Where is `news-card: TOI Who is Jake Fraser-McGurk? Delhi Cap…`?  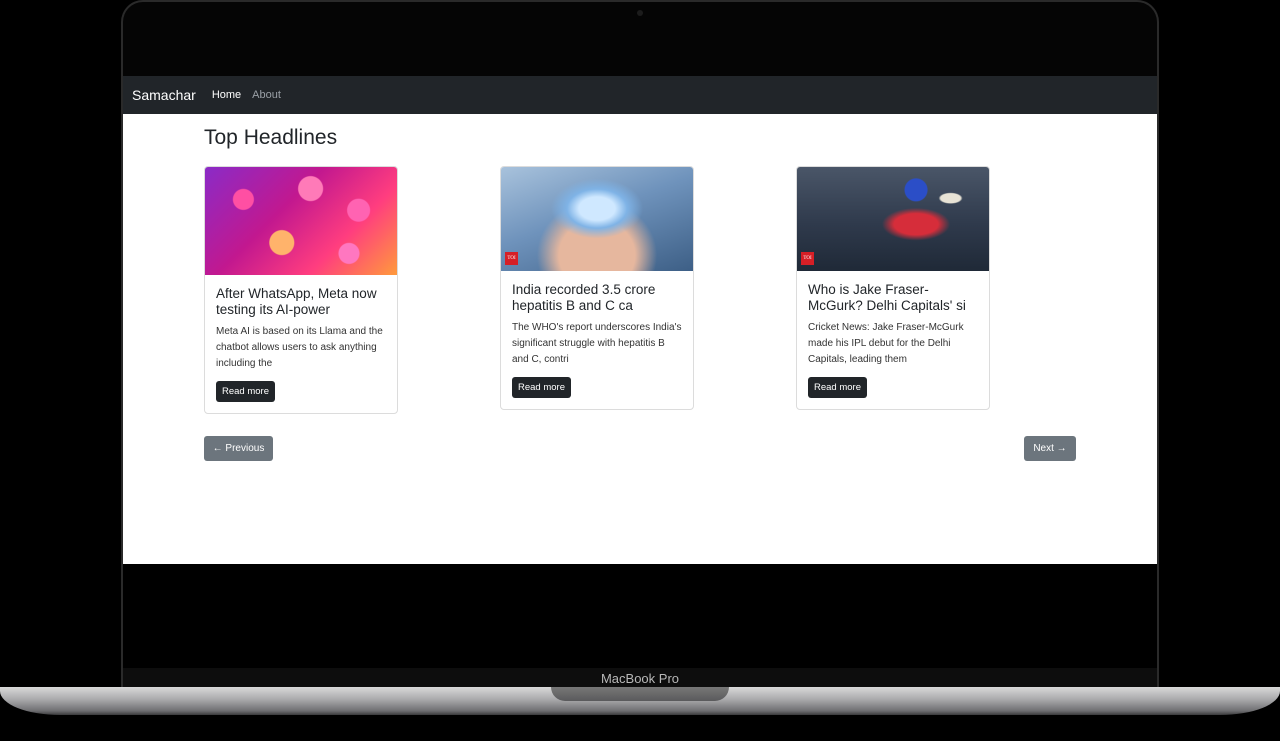 news-card: TOI Who is Jake Fraser-McGurk? Delhi Cap… is located at coordinates (893, 288).